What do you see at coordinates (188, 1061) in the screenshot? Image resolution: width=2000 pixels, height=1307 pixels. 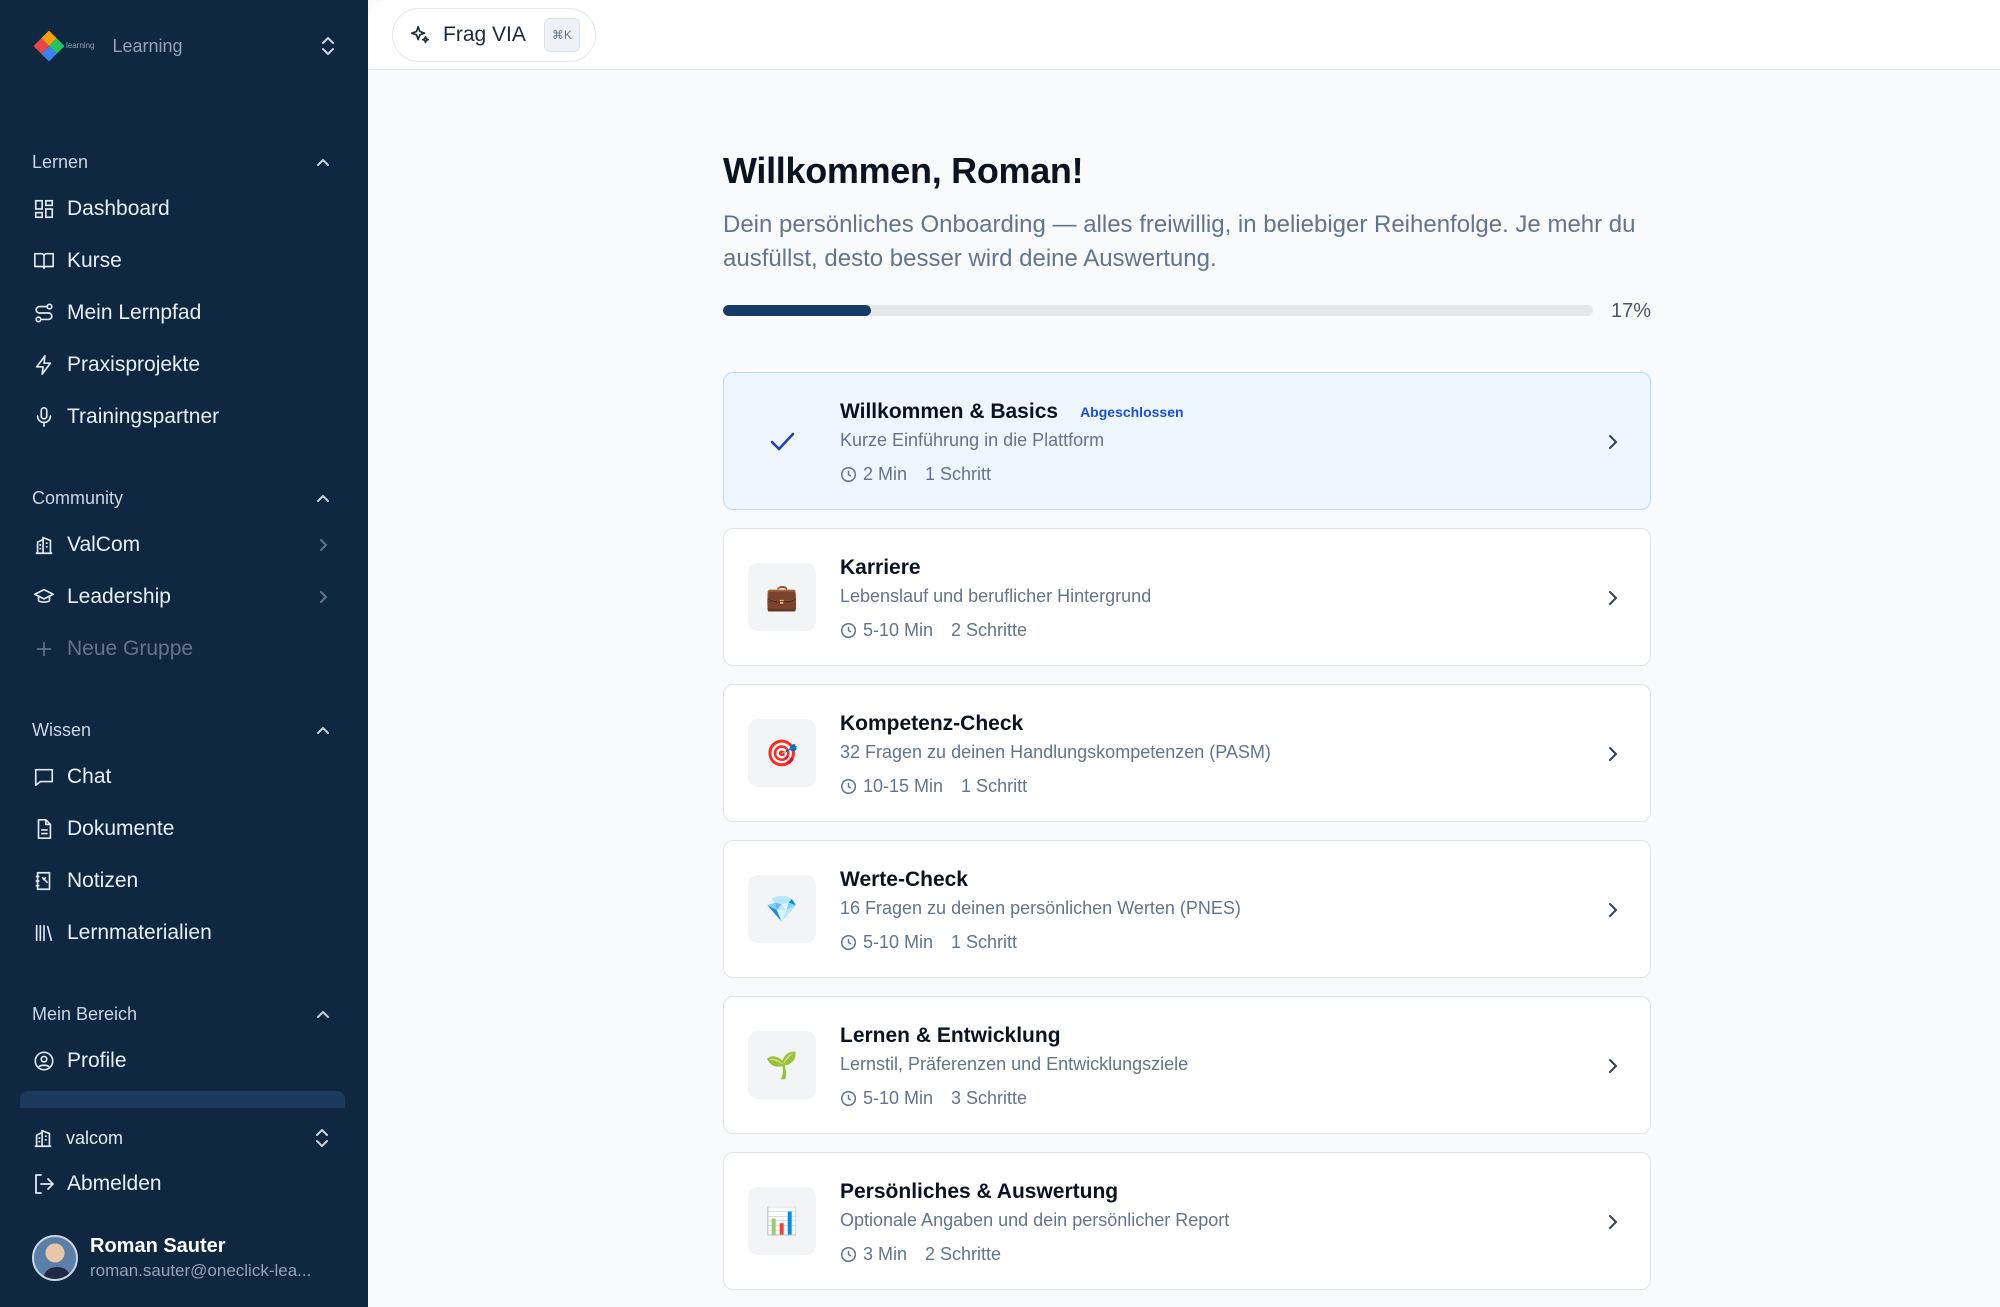 I see `sidebar-item-profile: Profile` at bounding box center [188, 1061].